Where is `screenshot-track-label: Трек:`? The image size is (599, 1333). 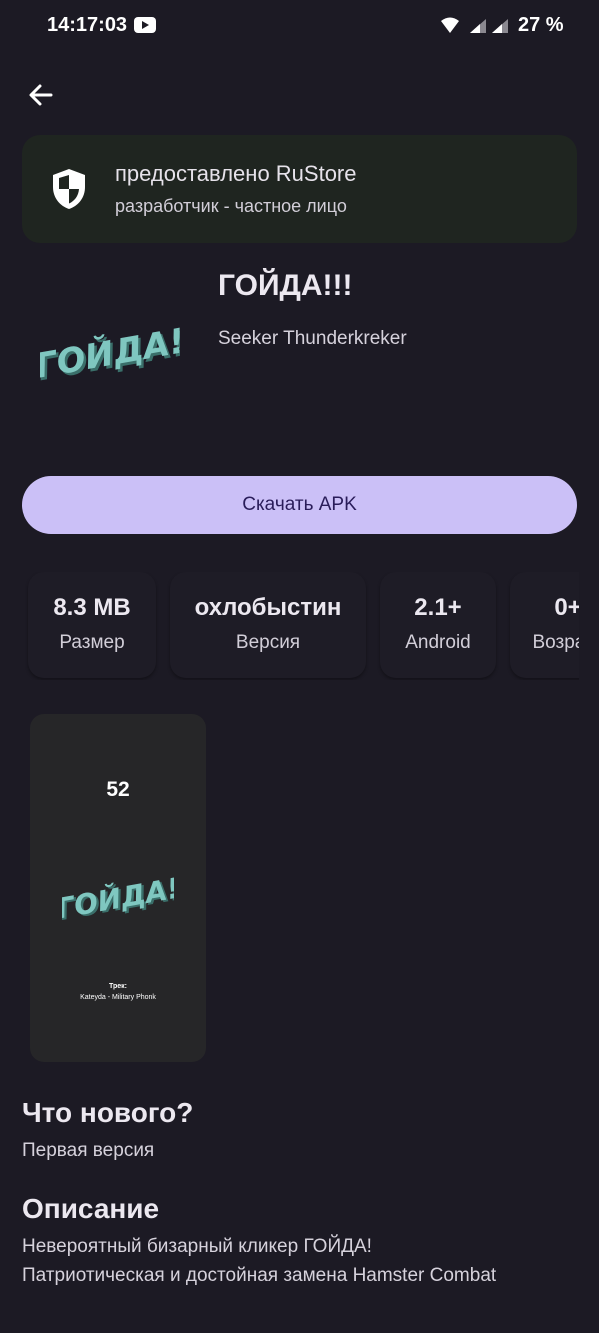
screenshot-track-label: Трек: is located at coordinates (117, 986).